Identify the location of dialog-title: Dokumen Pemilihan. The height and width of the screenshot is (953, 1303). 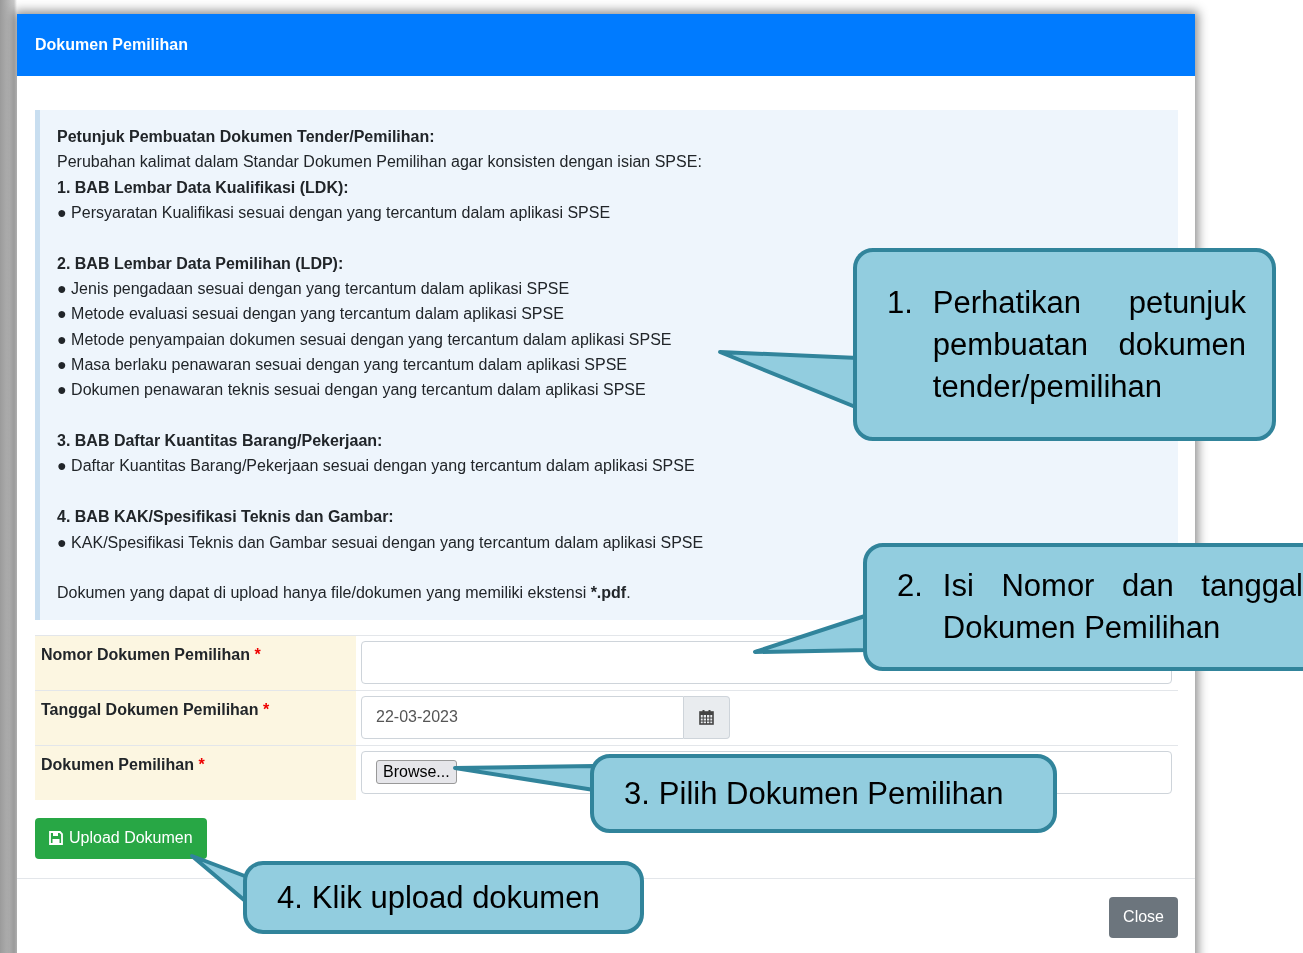
(111, 45).